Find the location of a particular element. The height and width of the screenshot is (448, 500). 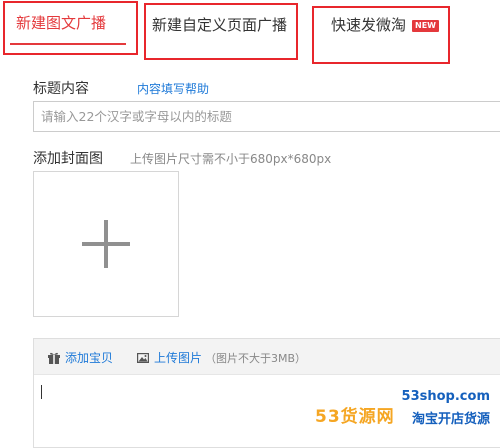

image-icon is located at coordinates (143, 357).